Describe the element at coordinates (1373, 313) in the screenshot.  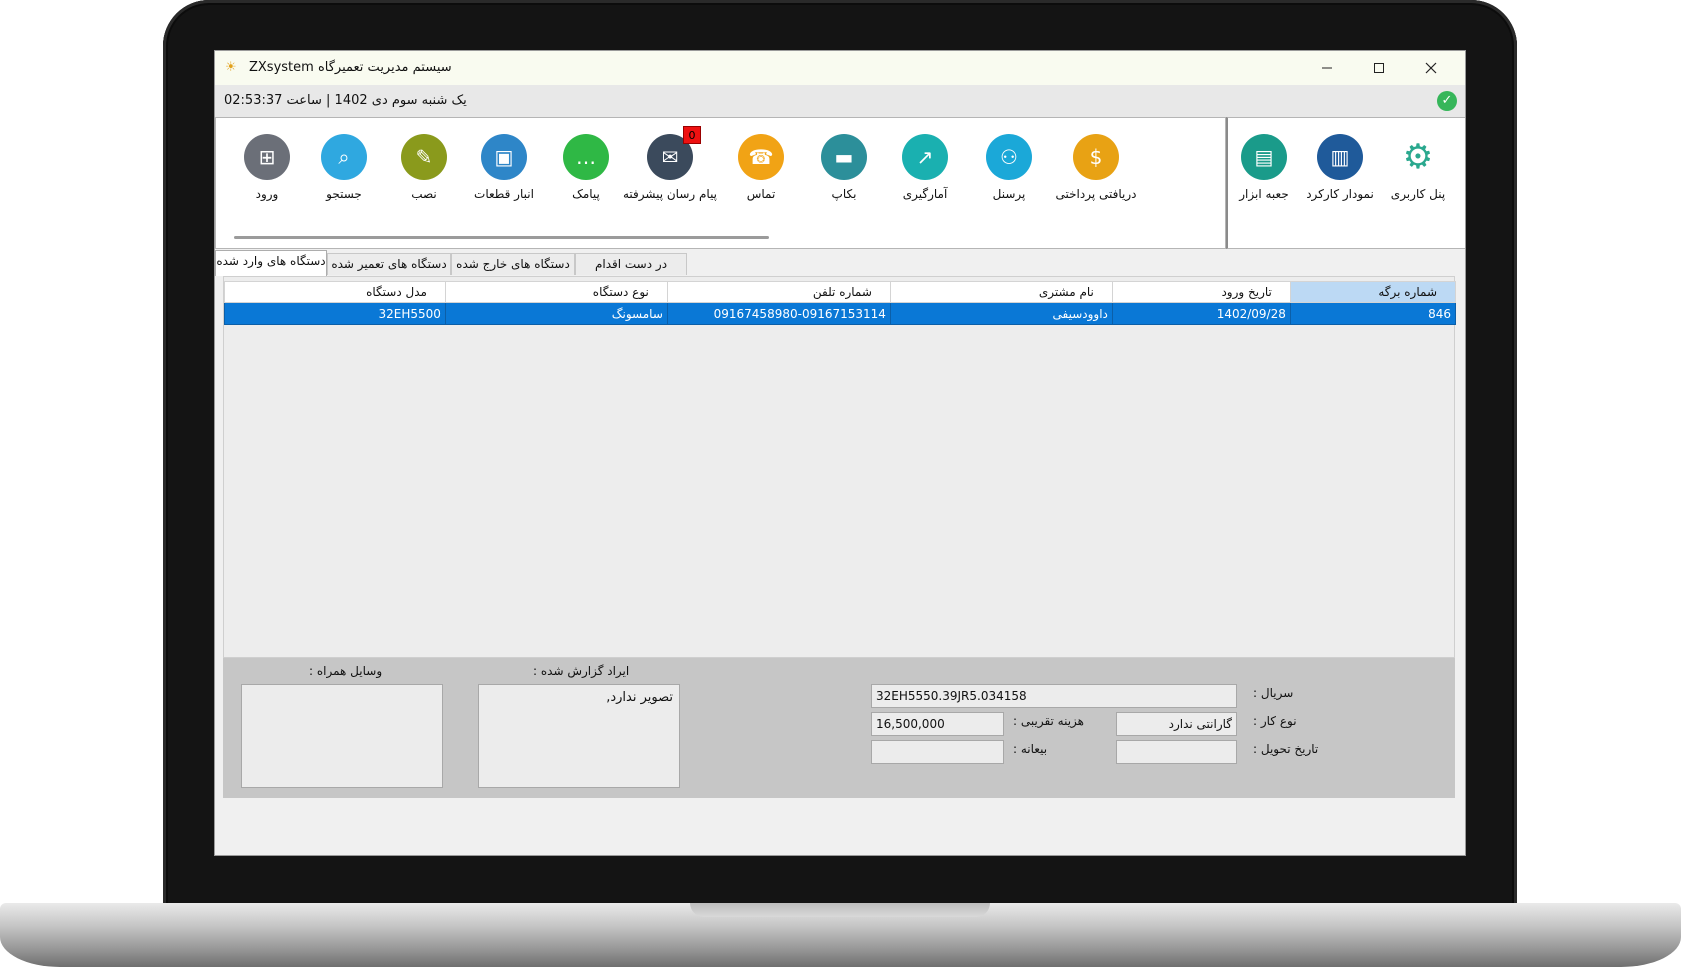
I see `cell-sheet-number: 846` at that location.